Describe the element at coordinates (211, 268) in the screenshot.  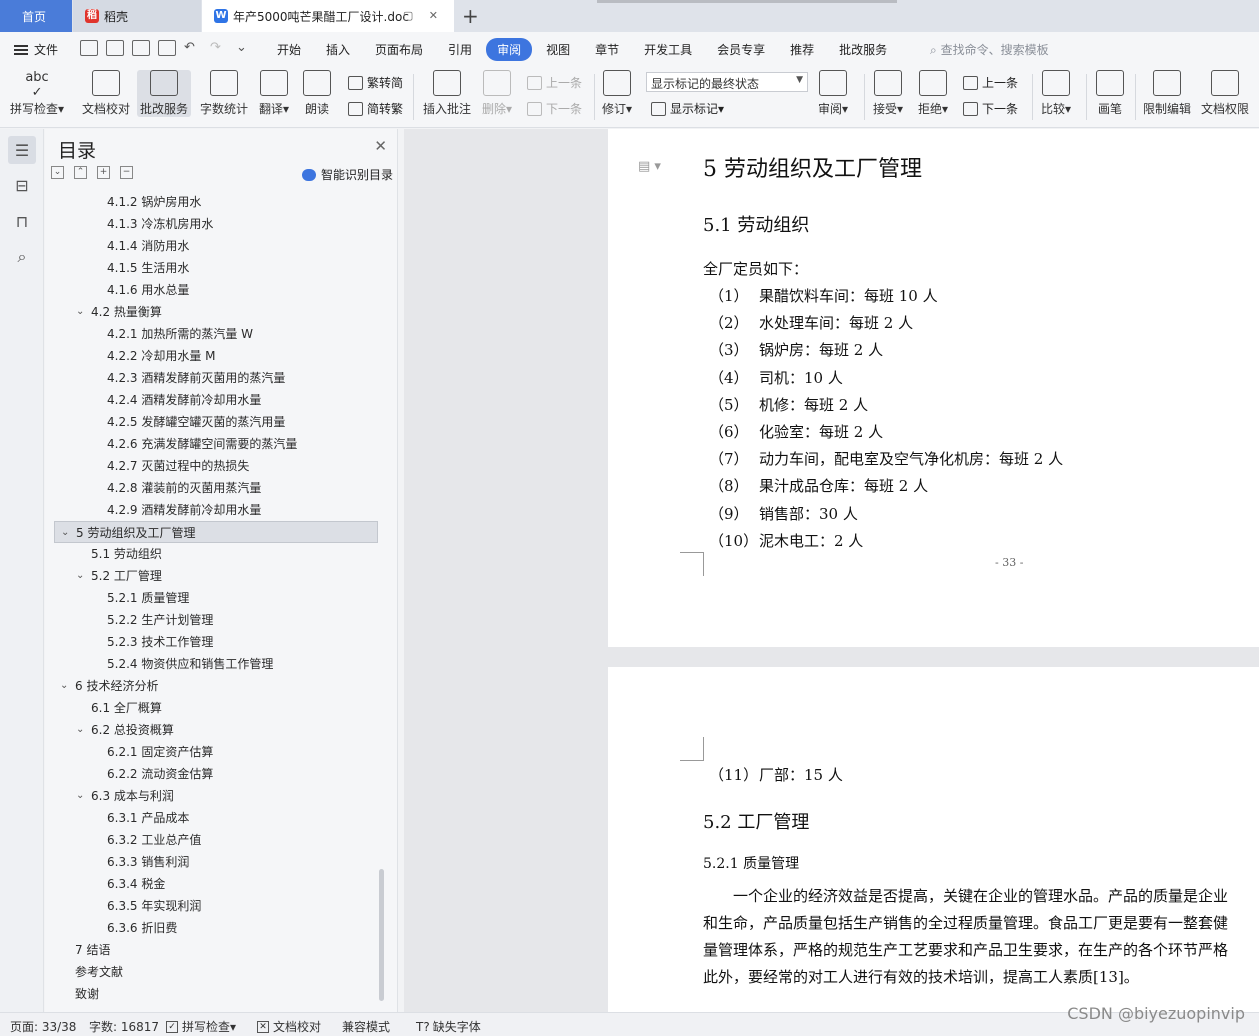
I see `toc-item: 4.1.5 生活用水` at that location.